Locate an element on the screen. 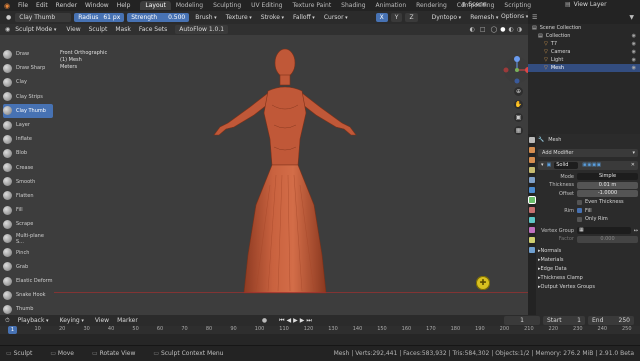  perspective-toggle-icon: ▦ is located at coordinates (518, 130).